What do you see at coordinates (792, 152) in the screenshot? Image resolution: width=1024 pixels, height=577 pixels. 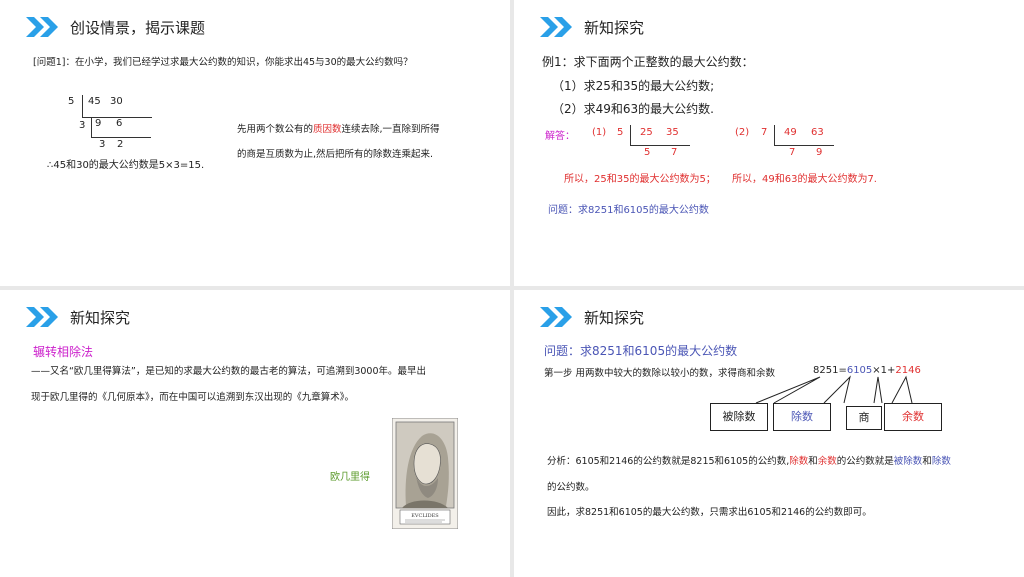 I see `part2-qa: 7` at bounding box center [792, 152].